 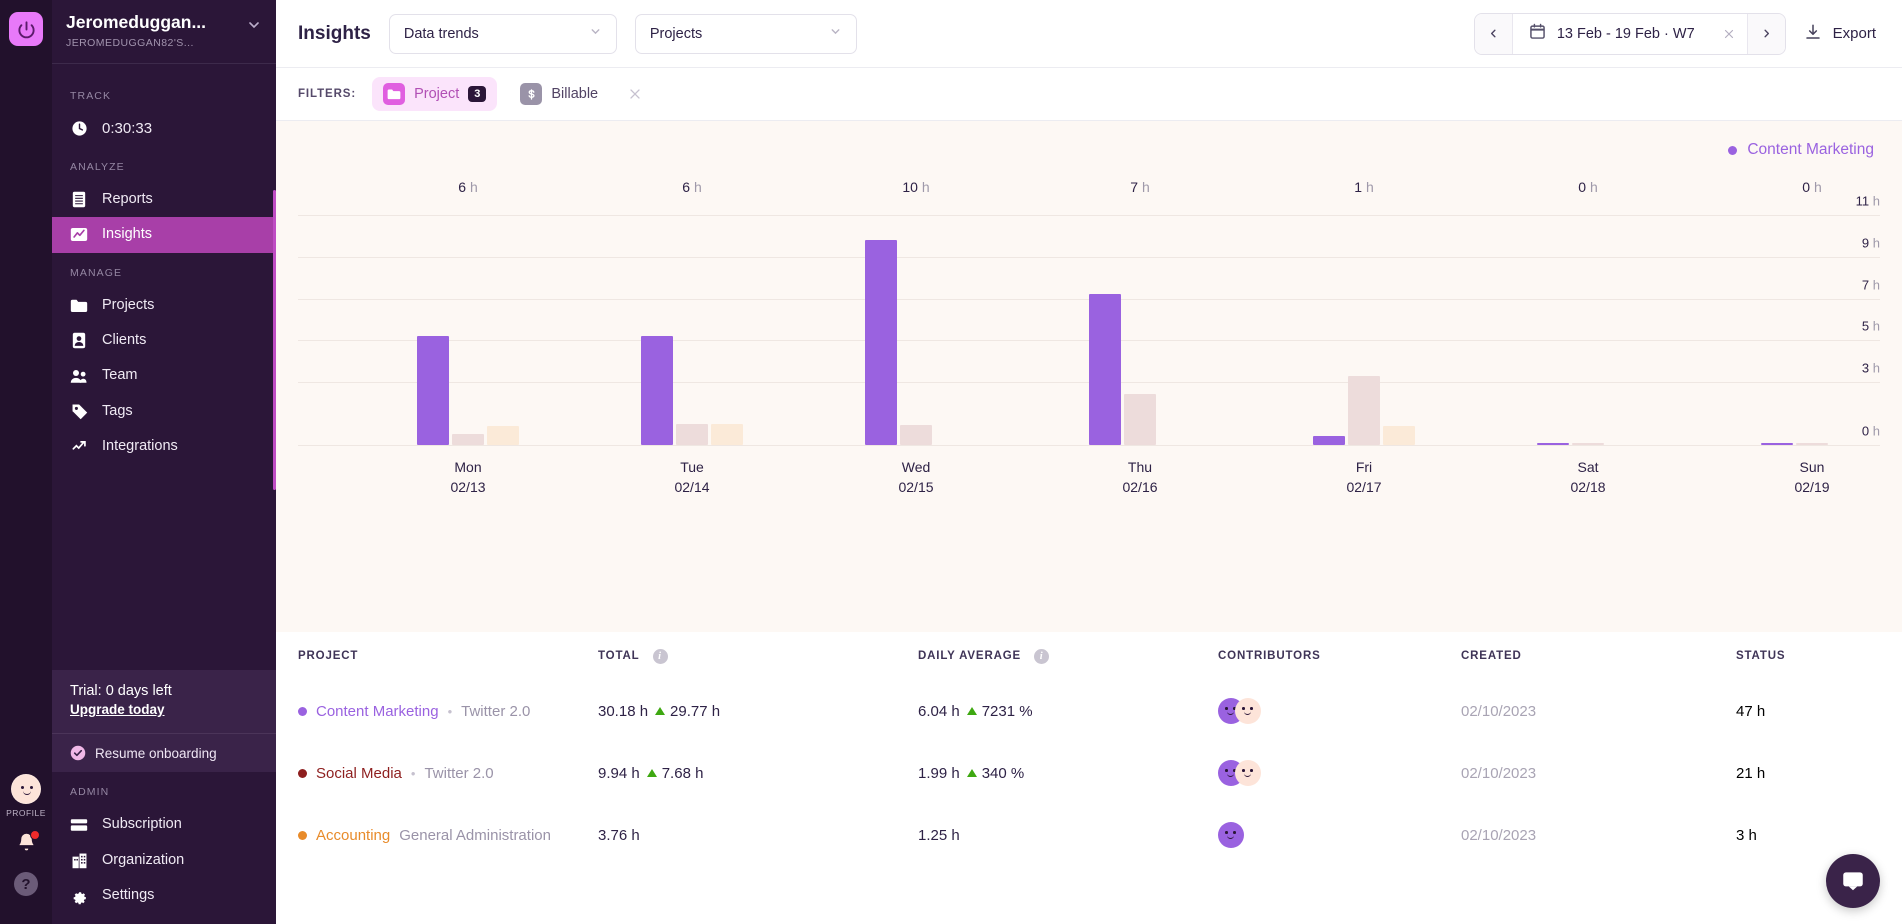 What do you see at coordinates (140, 446) in the screenshot?
I see `sidebar-item-label: Integrations` at bounding box center [140, 446].